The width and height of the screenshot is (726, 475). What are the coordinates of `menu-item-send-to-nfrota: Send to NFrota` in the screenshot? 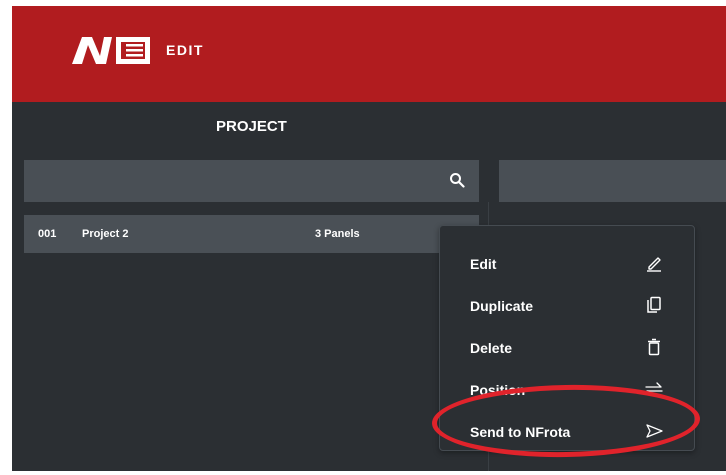 It's located at (567, 431).